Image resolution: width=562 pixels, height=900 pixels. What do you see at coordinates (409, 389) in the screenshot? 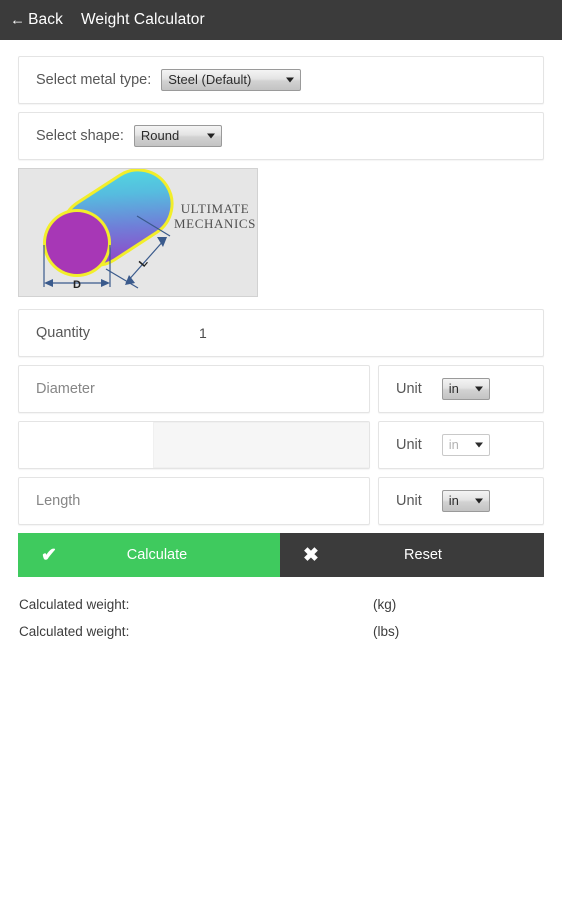
I see `diameter-unit-label: Unit` at bounding box center [409, 389].